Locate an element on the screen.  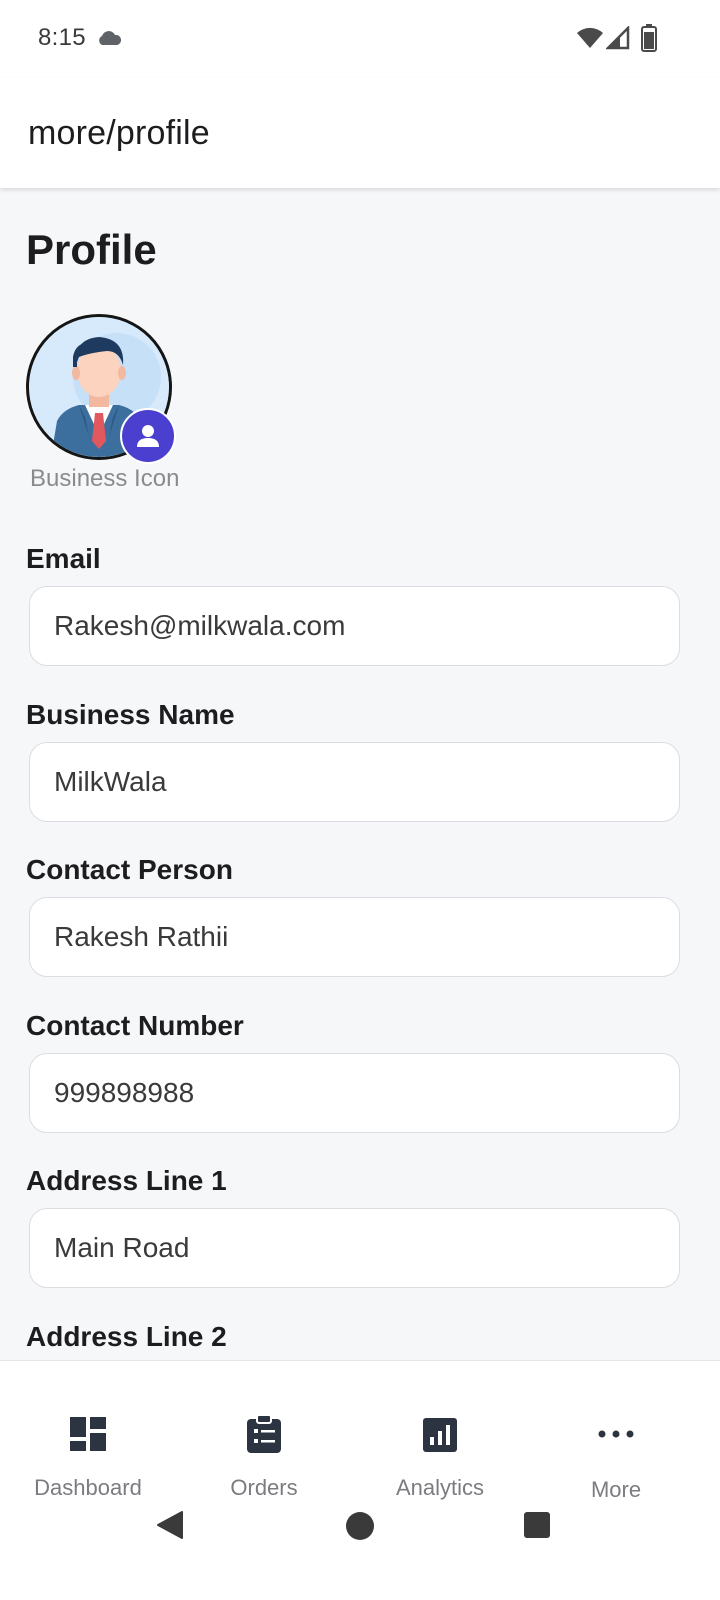
nav-item-orders: Orders is located at coordinates (264, 1456).